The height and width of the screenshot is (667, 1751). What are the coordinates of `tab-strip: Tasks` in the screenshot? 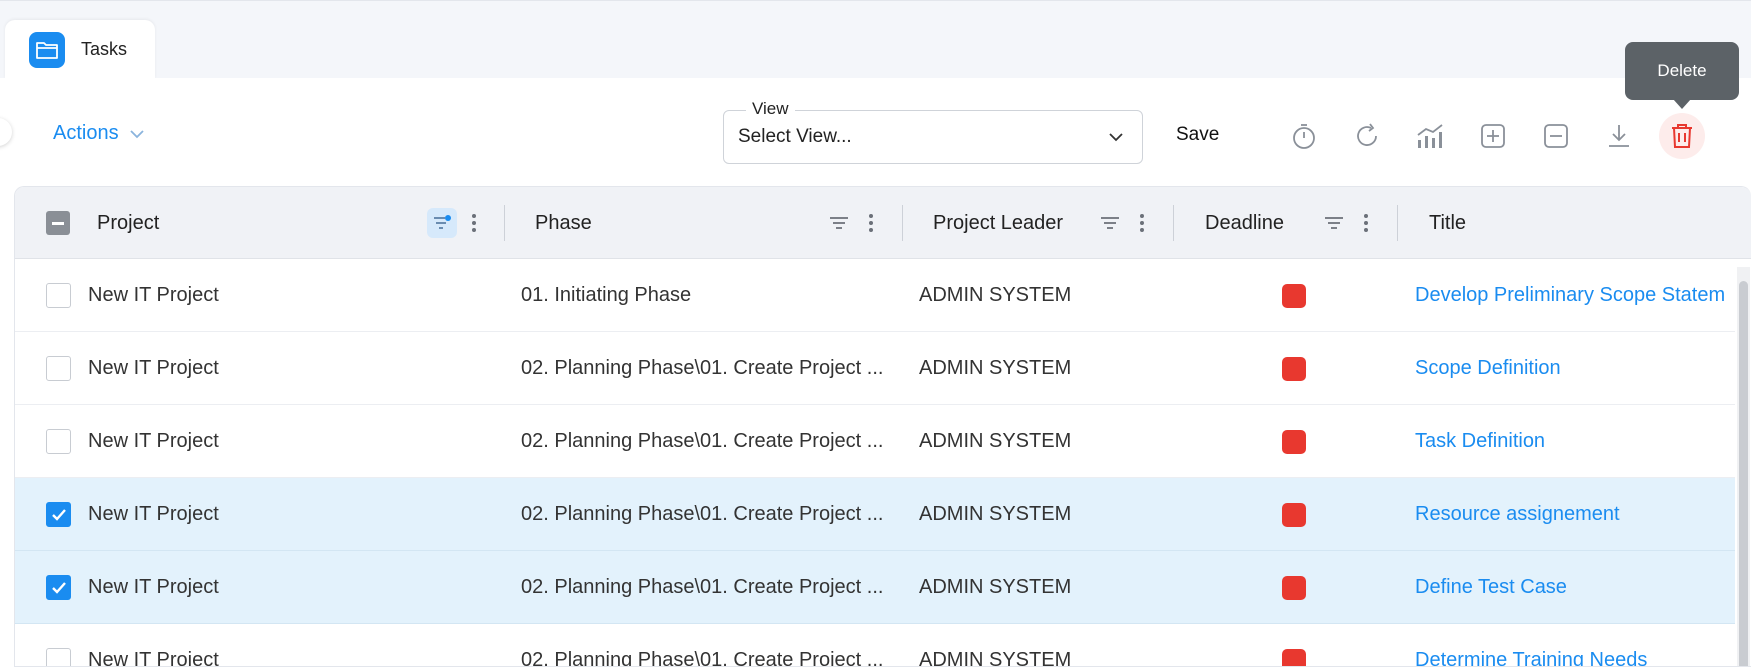 It's located at (875, 39).